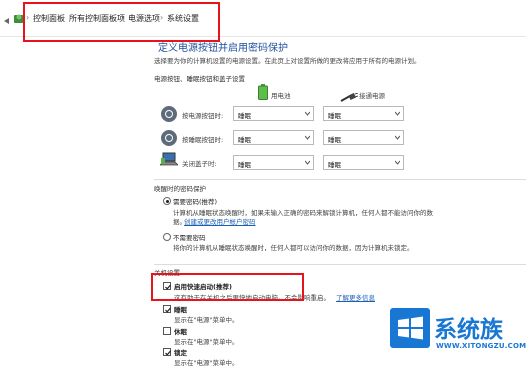 Image resolution: width=526 pixels, height=367 pixels. Describe the element at coordinates (363, 137) in the screenshot. I see `sleep-button-plugged-select: 睡眠` at that location.